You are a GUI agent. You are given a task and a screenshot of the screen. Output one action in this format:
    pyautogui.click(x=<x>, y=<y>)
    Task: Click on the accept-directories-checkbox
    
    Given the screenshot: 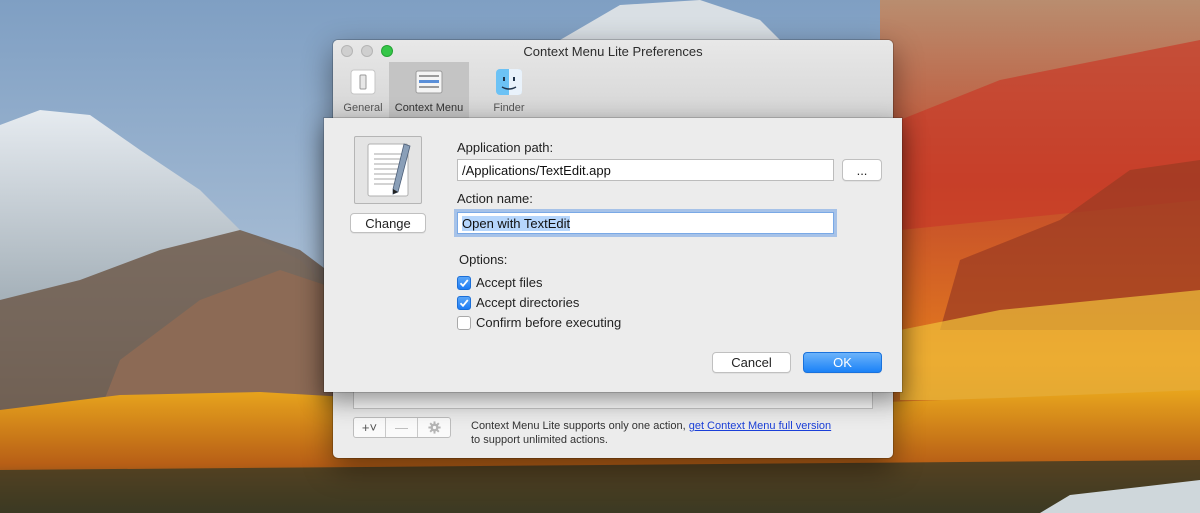 What is the action you would take?
    pyautogui.click(x=464, y=302)
    